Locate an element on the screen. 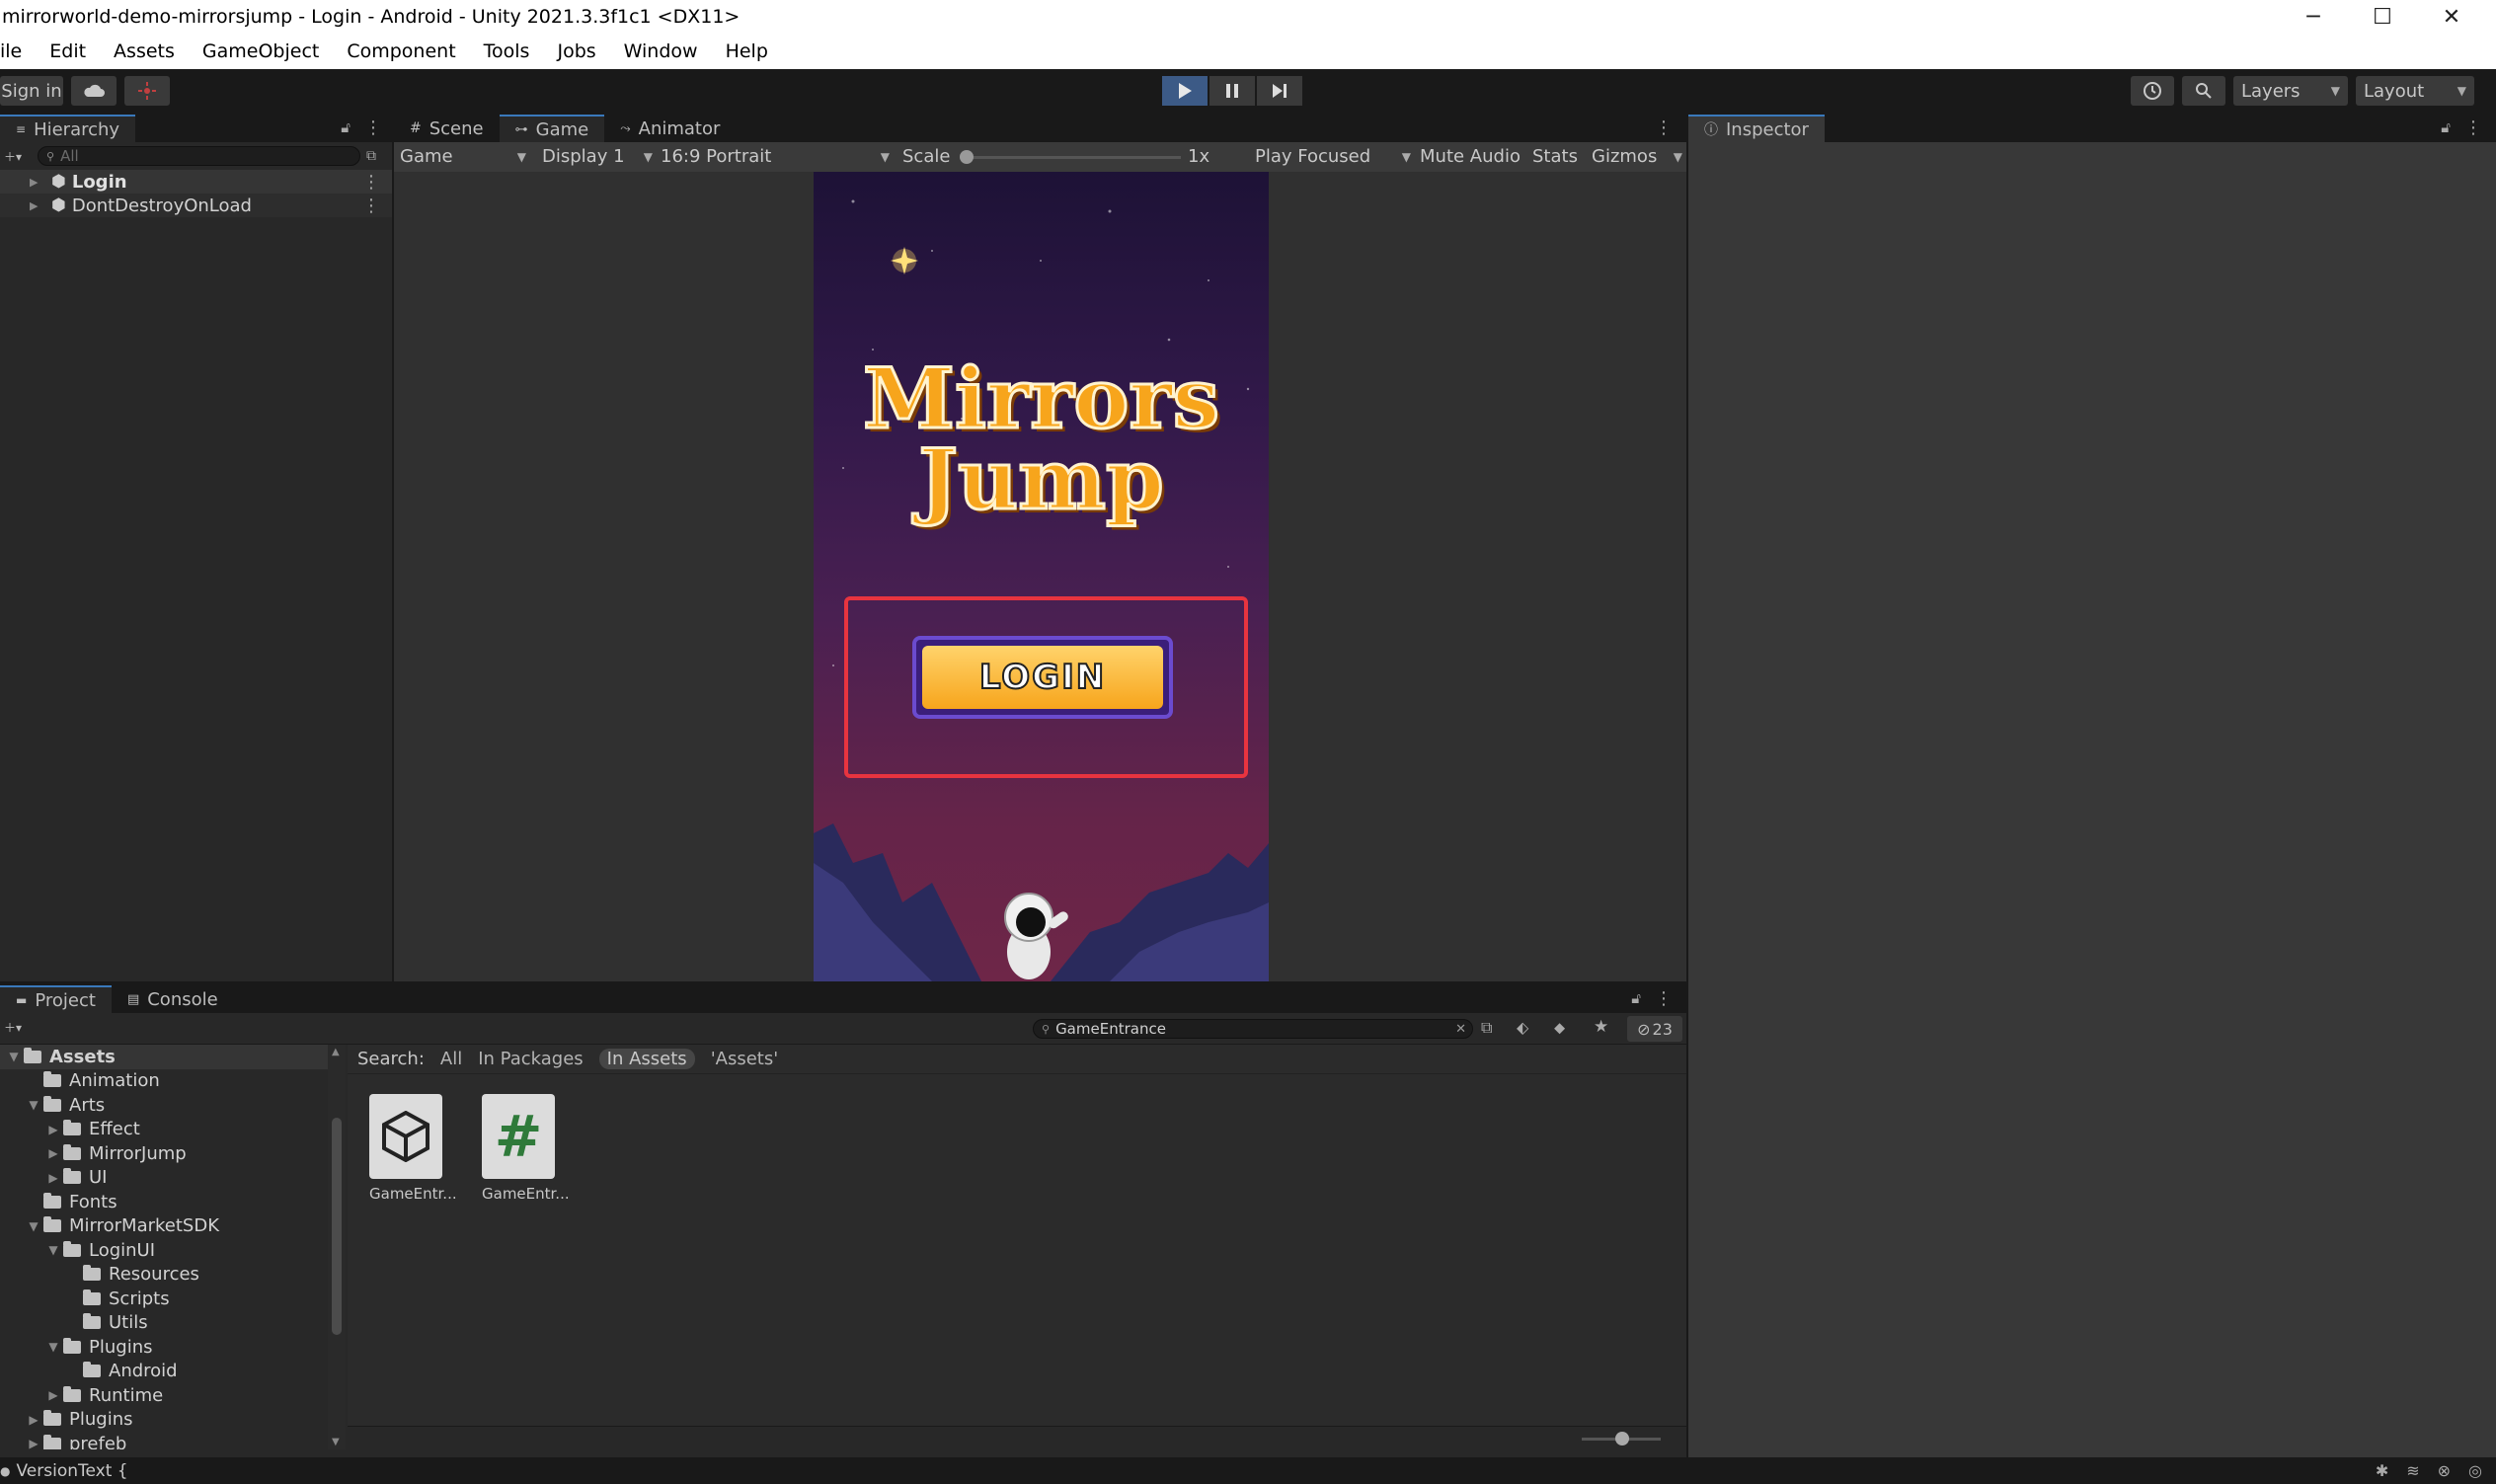  aspect-dropdown: 16:9 Portrait ▼ is located at coordinates (775, 157).